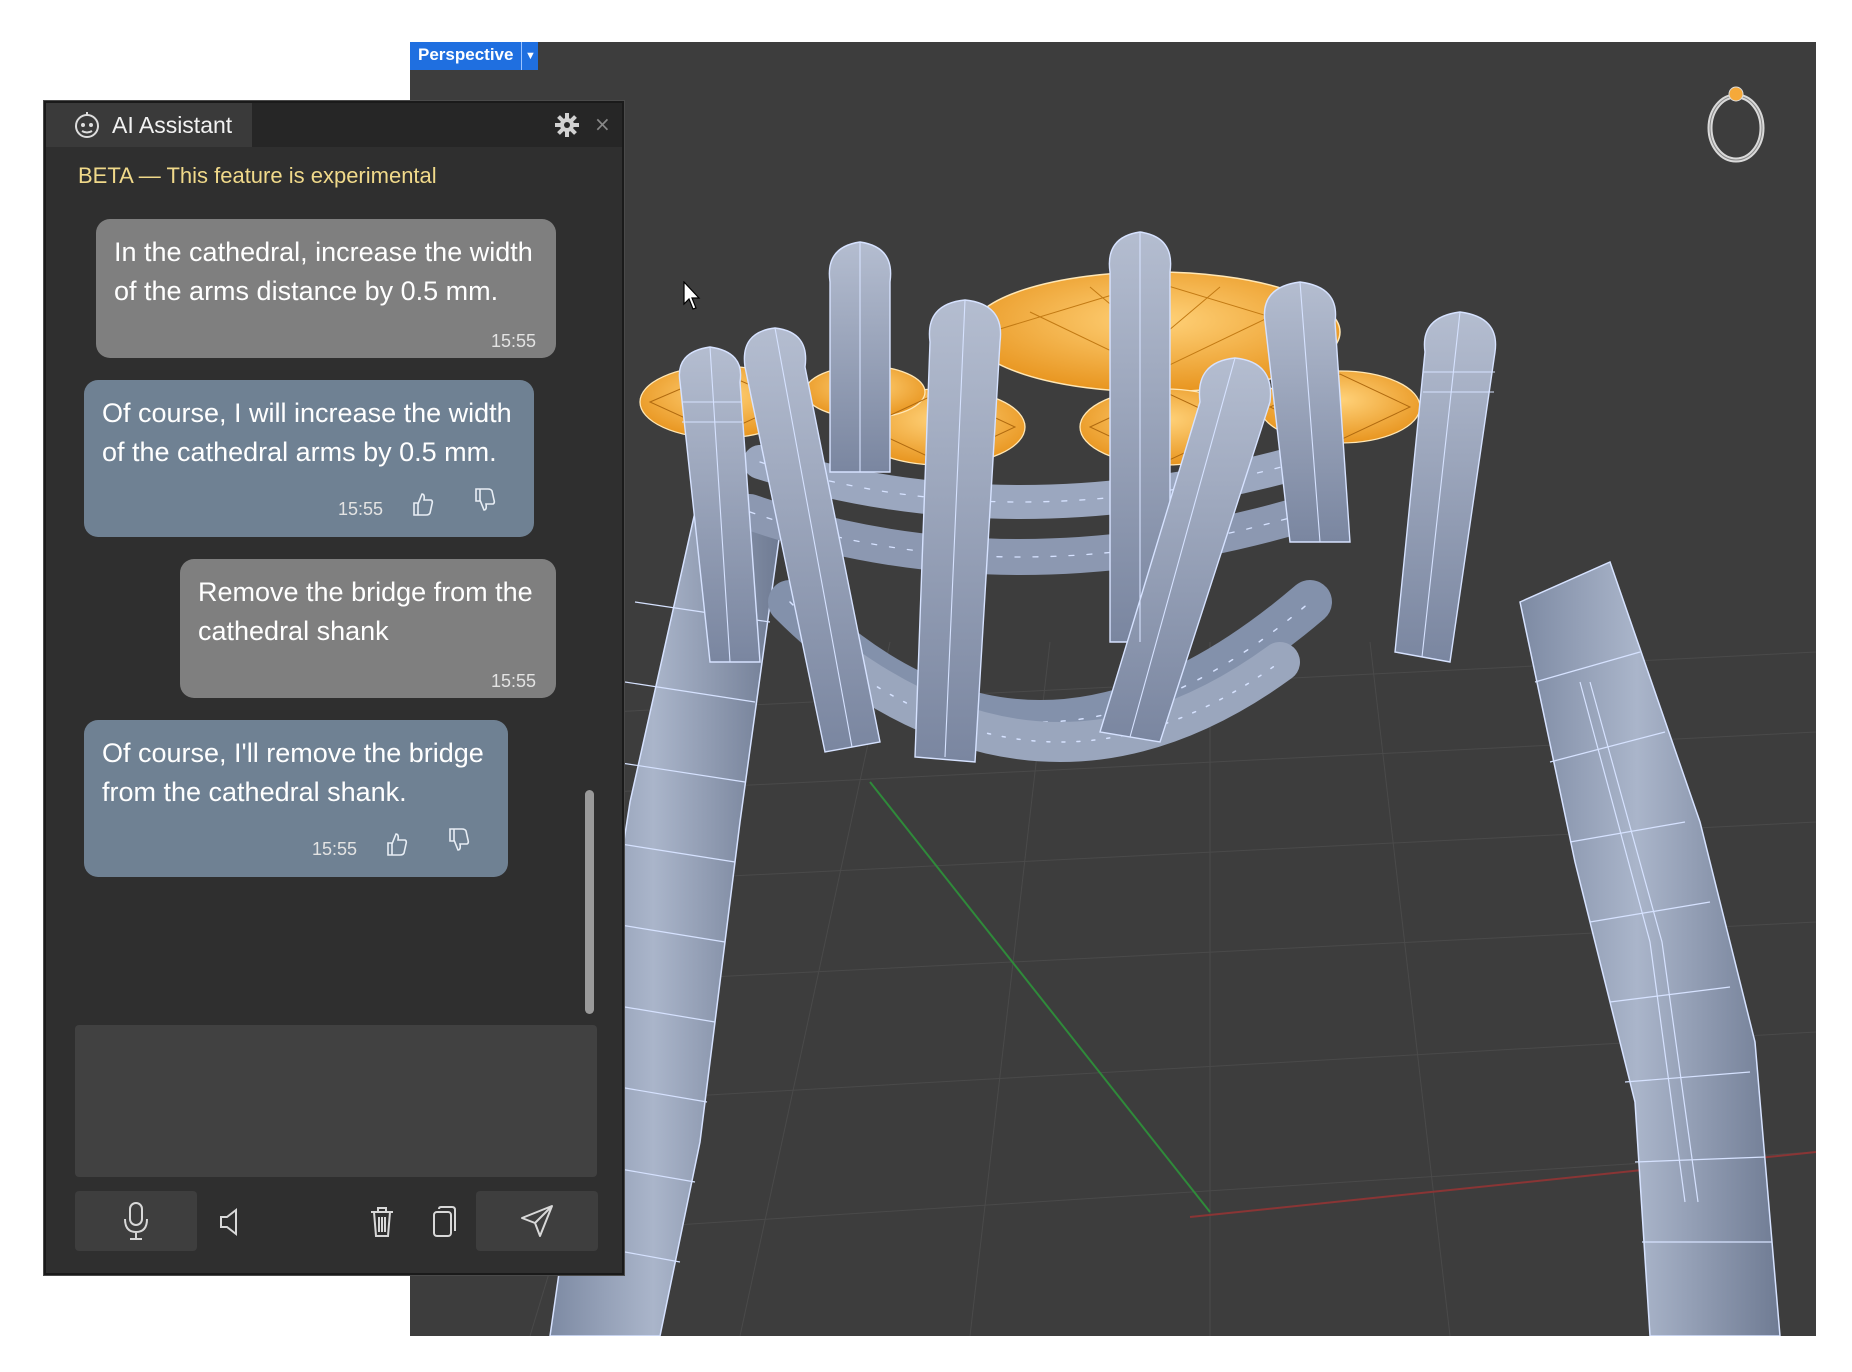 The width and height of the screenshot is (1852, 1372). What do you see at coordinates (334, 125) in the screenshot?
I see `panel-header: AI Assistant ×` at bounding box center [334, 125].